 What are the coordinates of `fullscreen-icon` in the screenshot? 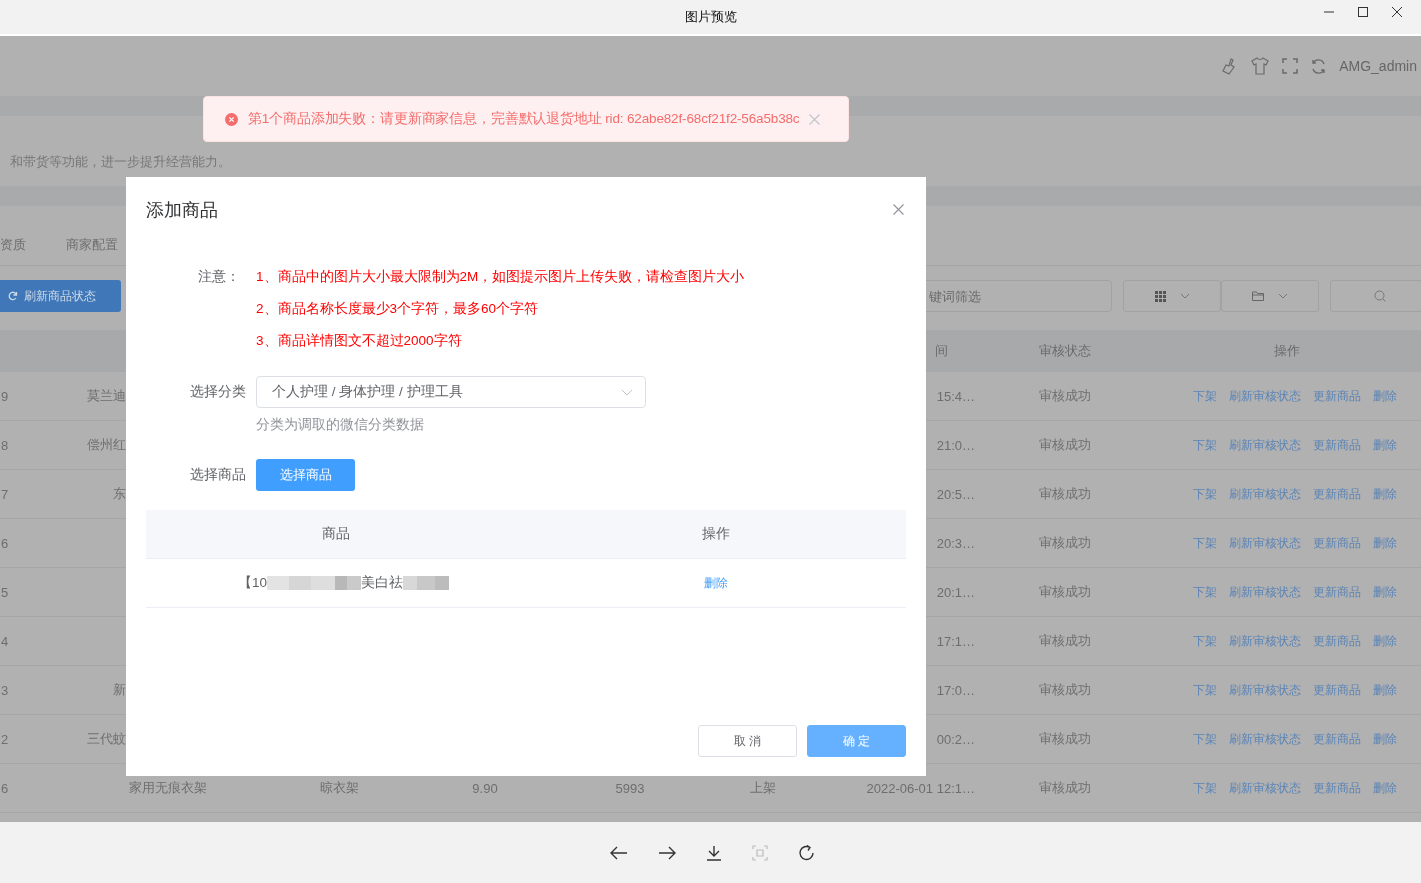 It's located at (1290, 66).